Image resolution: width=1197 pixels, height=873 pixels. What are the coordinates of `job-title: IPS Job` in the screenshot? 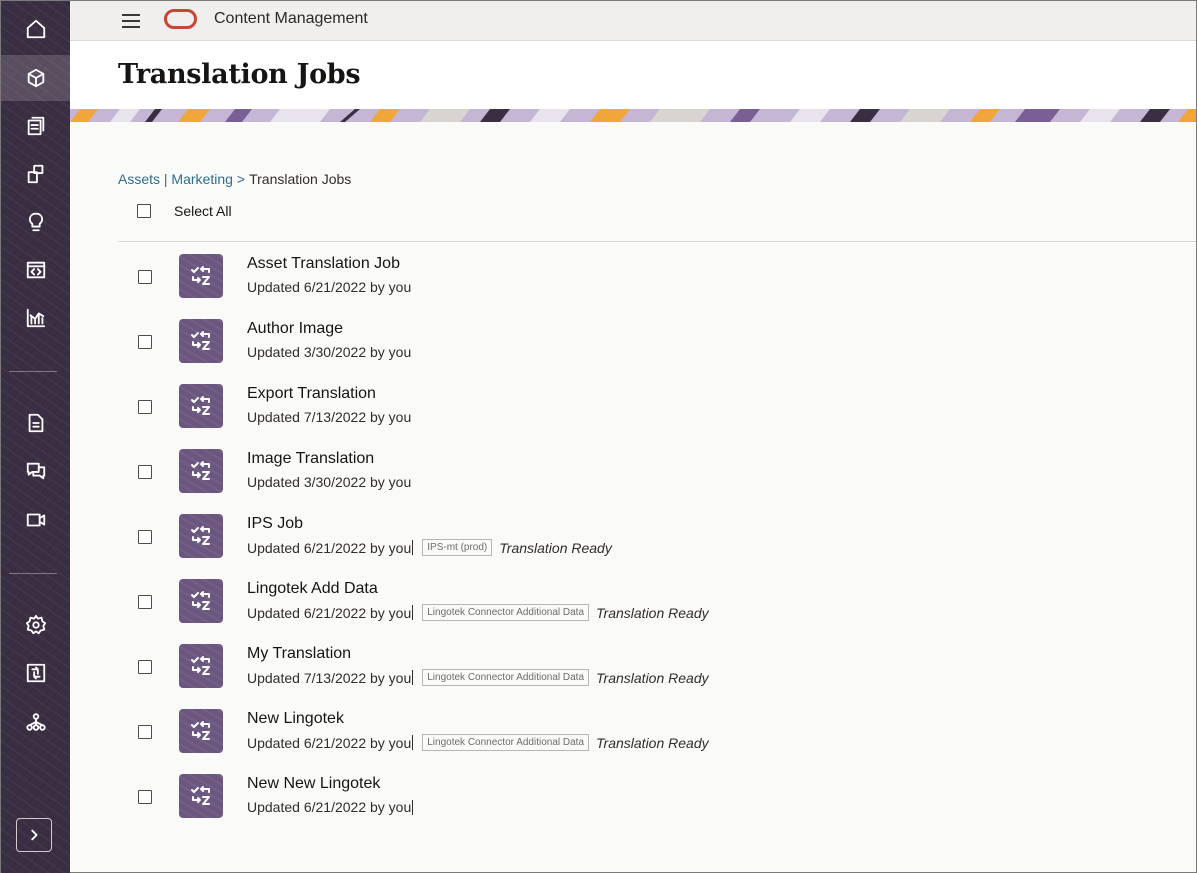 It's located at (275, 524).